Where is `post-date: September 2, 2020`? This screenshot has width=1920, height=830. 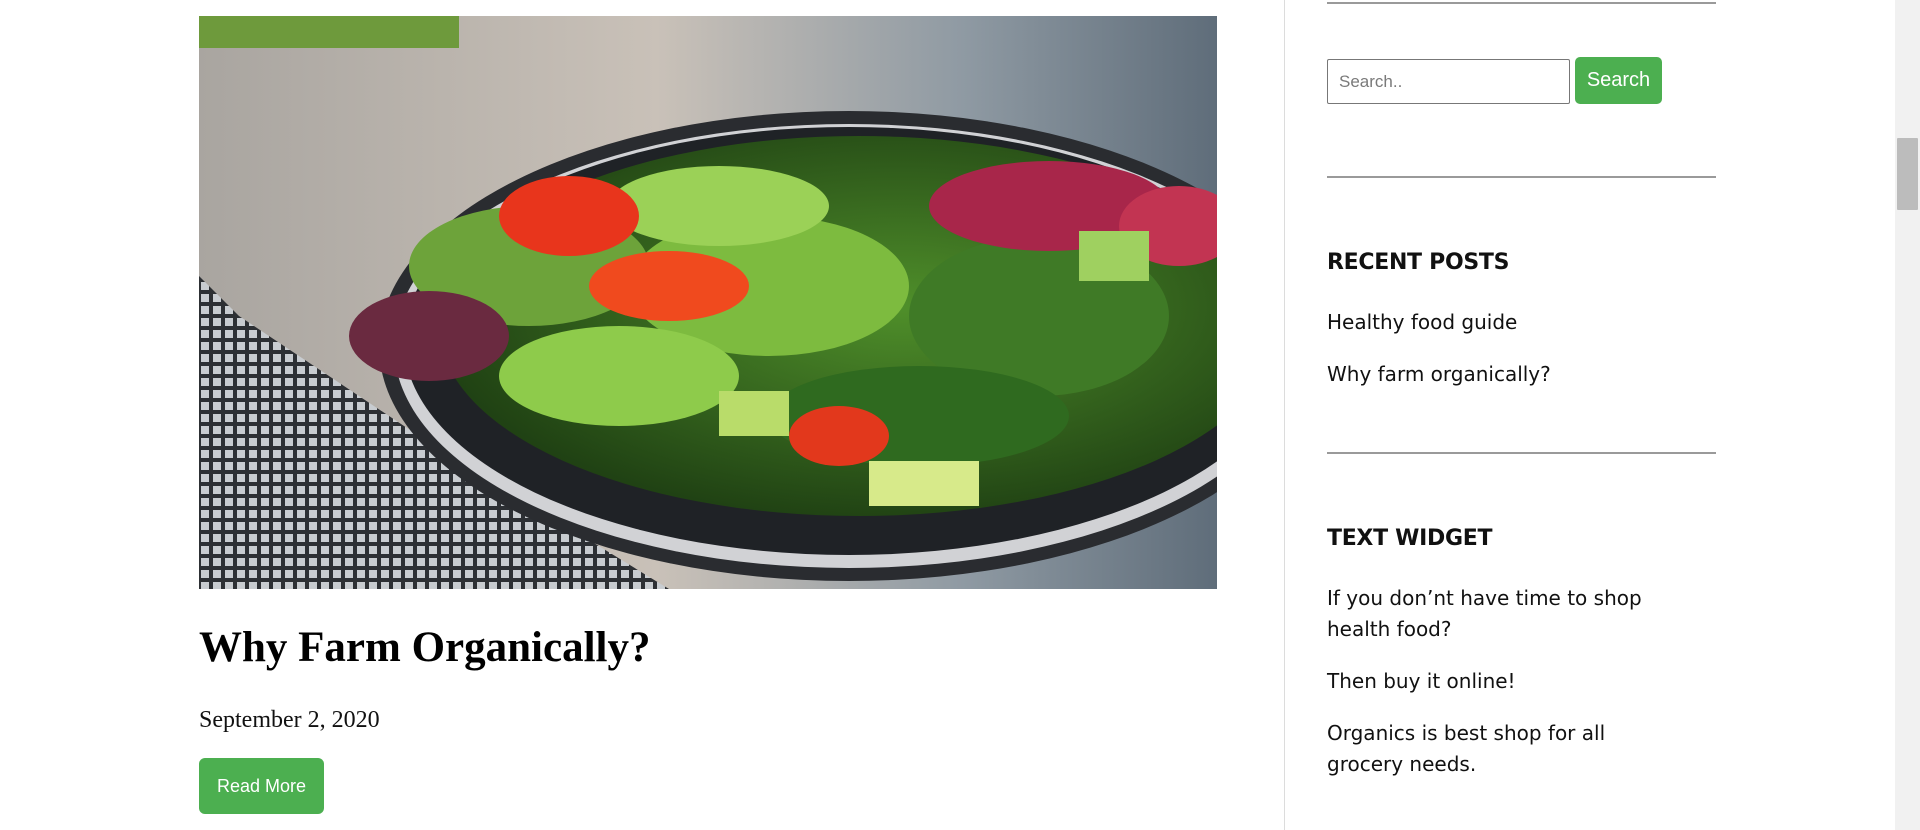 post-date: September 2, 2020 is located at coordinates (289, 720).